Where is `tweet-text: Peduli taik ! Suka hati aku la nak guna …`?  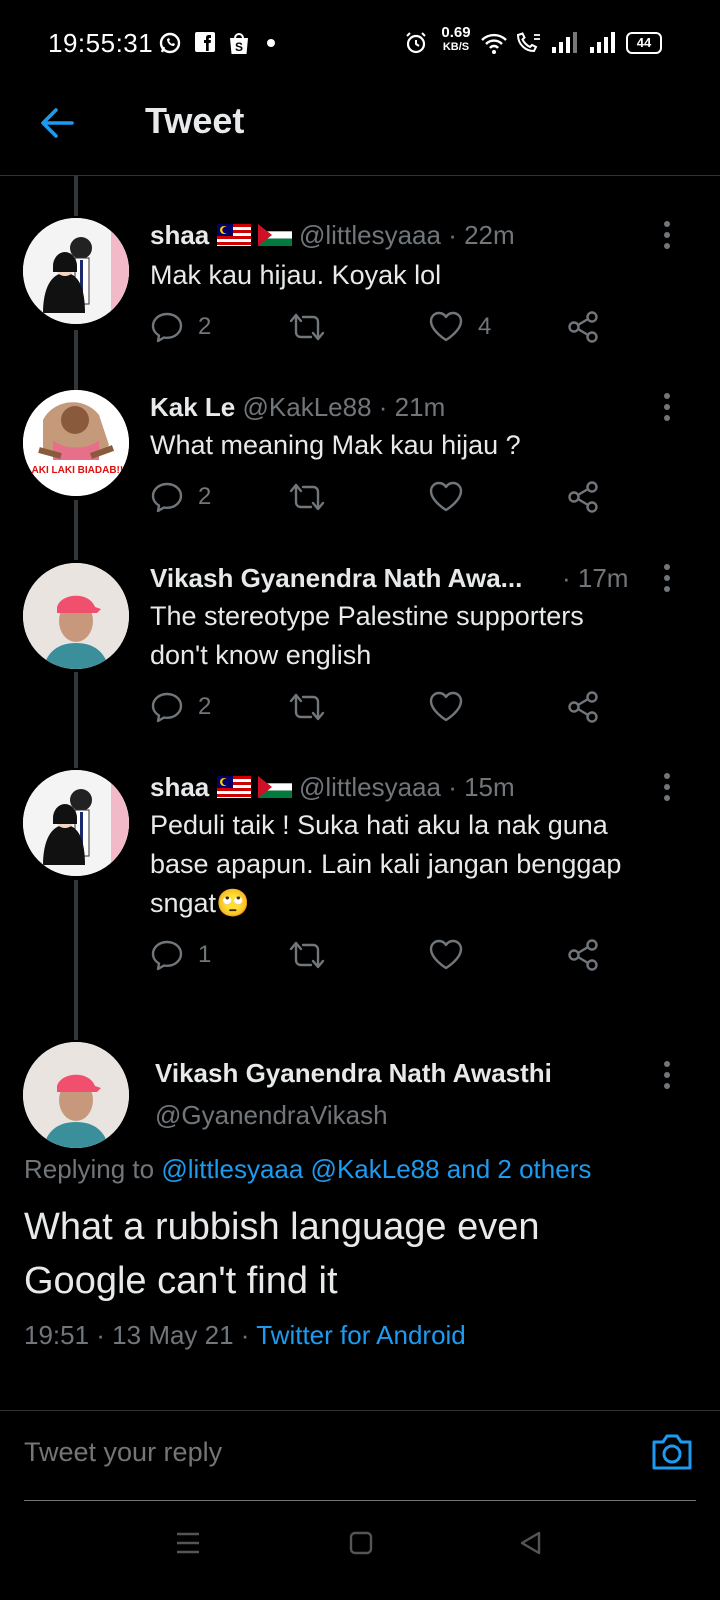
tweet-text: Peduli taik ! Suka hati aku la nak guna … is located at coordinates (385, 864).